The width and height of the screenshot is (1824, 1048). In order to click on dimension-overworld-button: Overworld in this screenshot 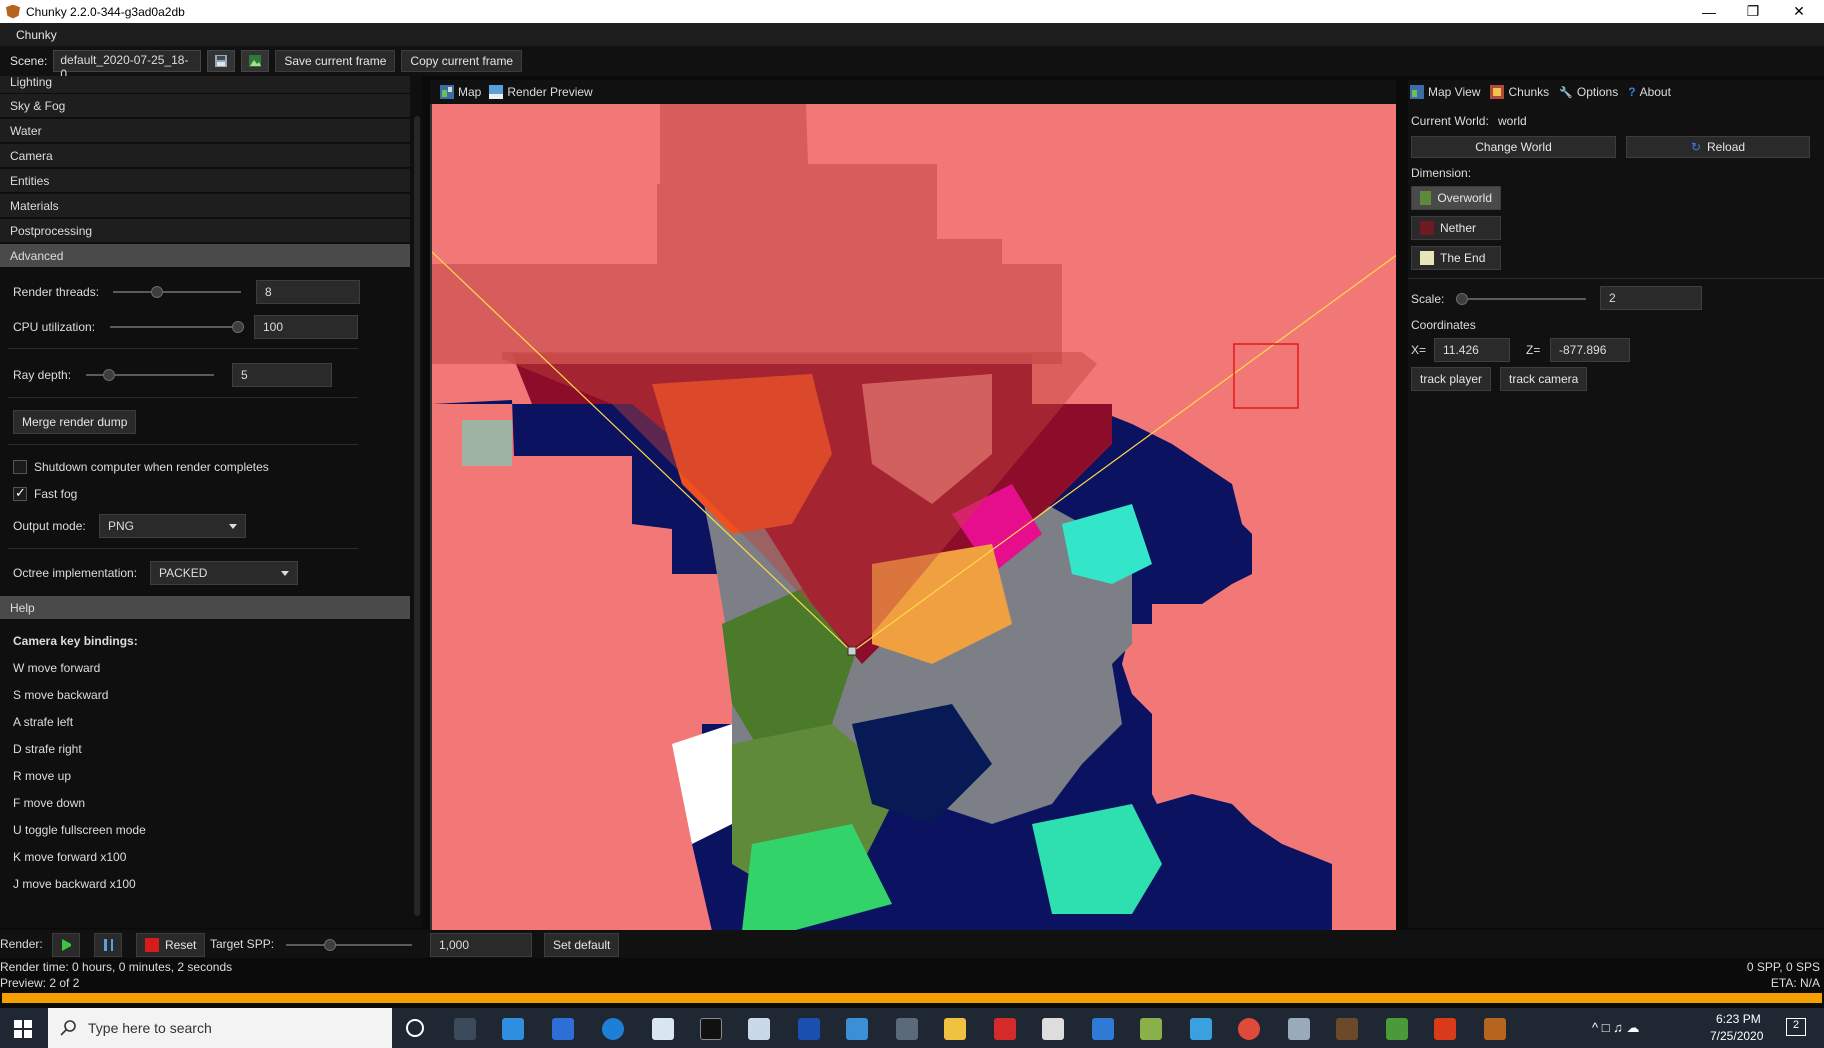, I will do `click(1456, 198)`.